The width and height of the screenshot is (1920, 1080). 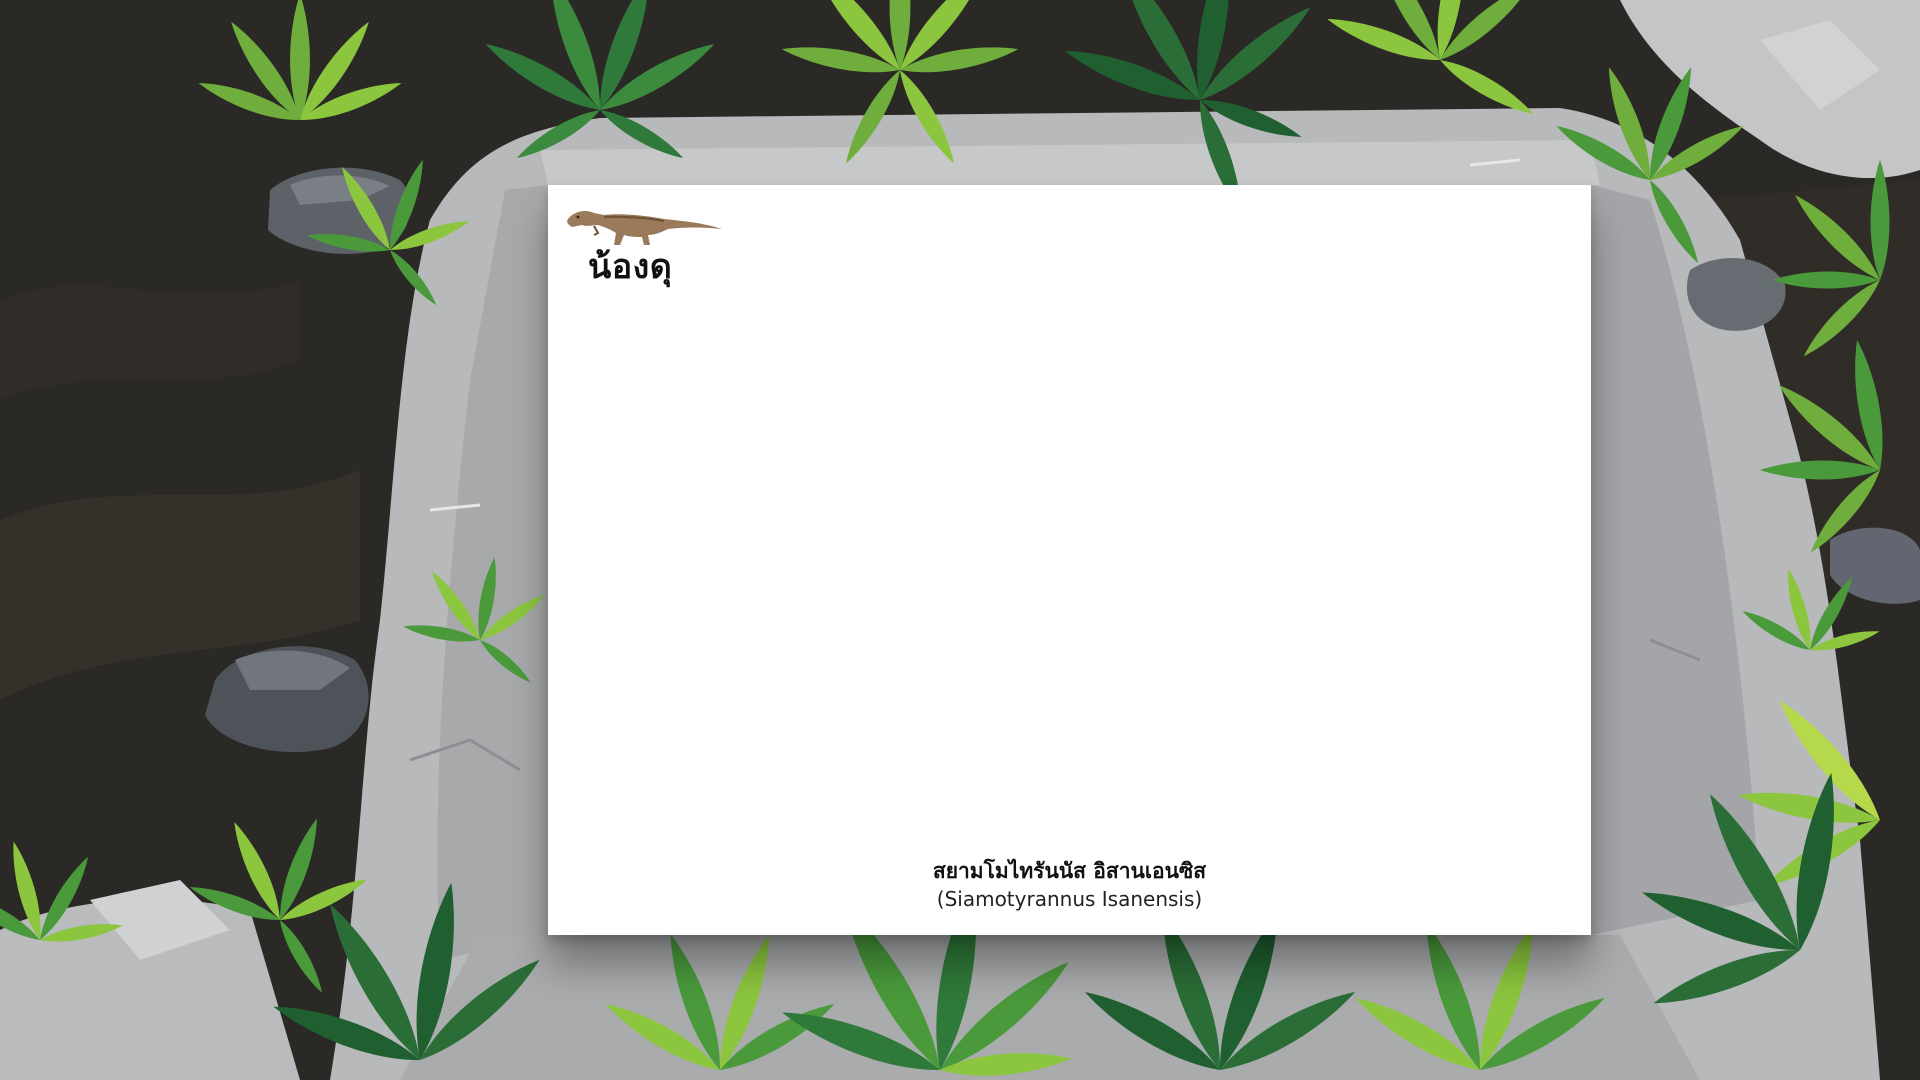 I want to click on logo: น้องดุ, so click(x=649, y=259).